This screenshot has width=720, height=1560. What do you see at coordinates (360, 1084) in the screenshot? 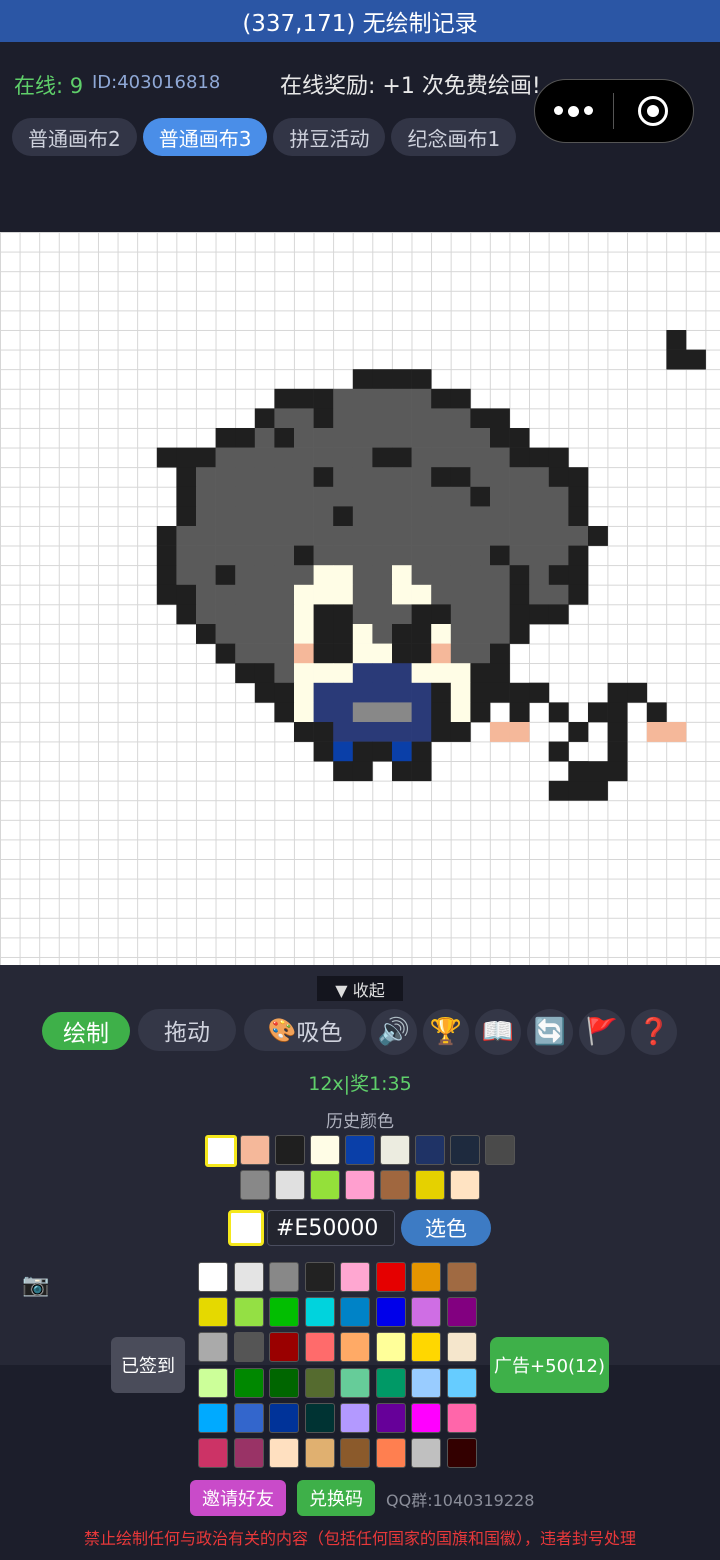
I see `cooldown-timer: 12x|奖1:35` at bounding box center [360, 1084].